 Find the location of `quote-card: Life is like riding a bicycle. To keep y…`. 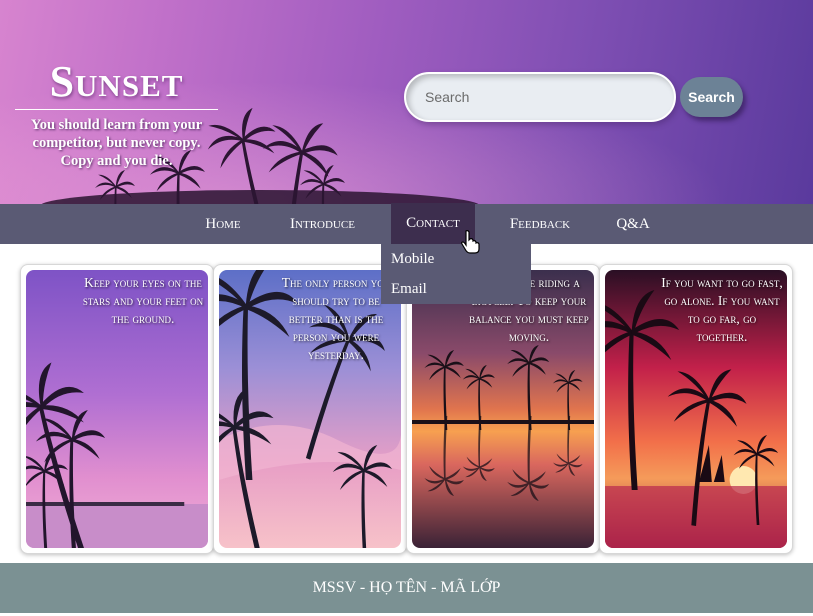

quote-card: Life is like riding a bicycle. To keep y… is located at coordinates (503, 409).